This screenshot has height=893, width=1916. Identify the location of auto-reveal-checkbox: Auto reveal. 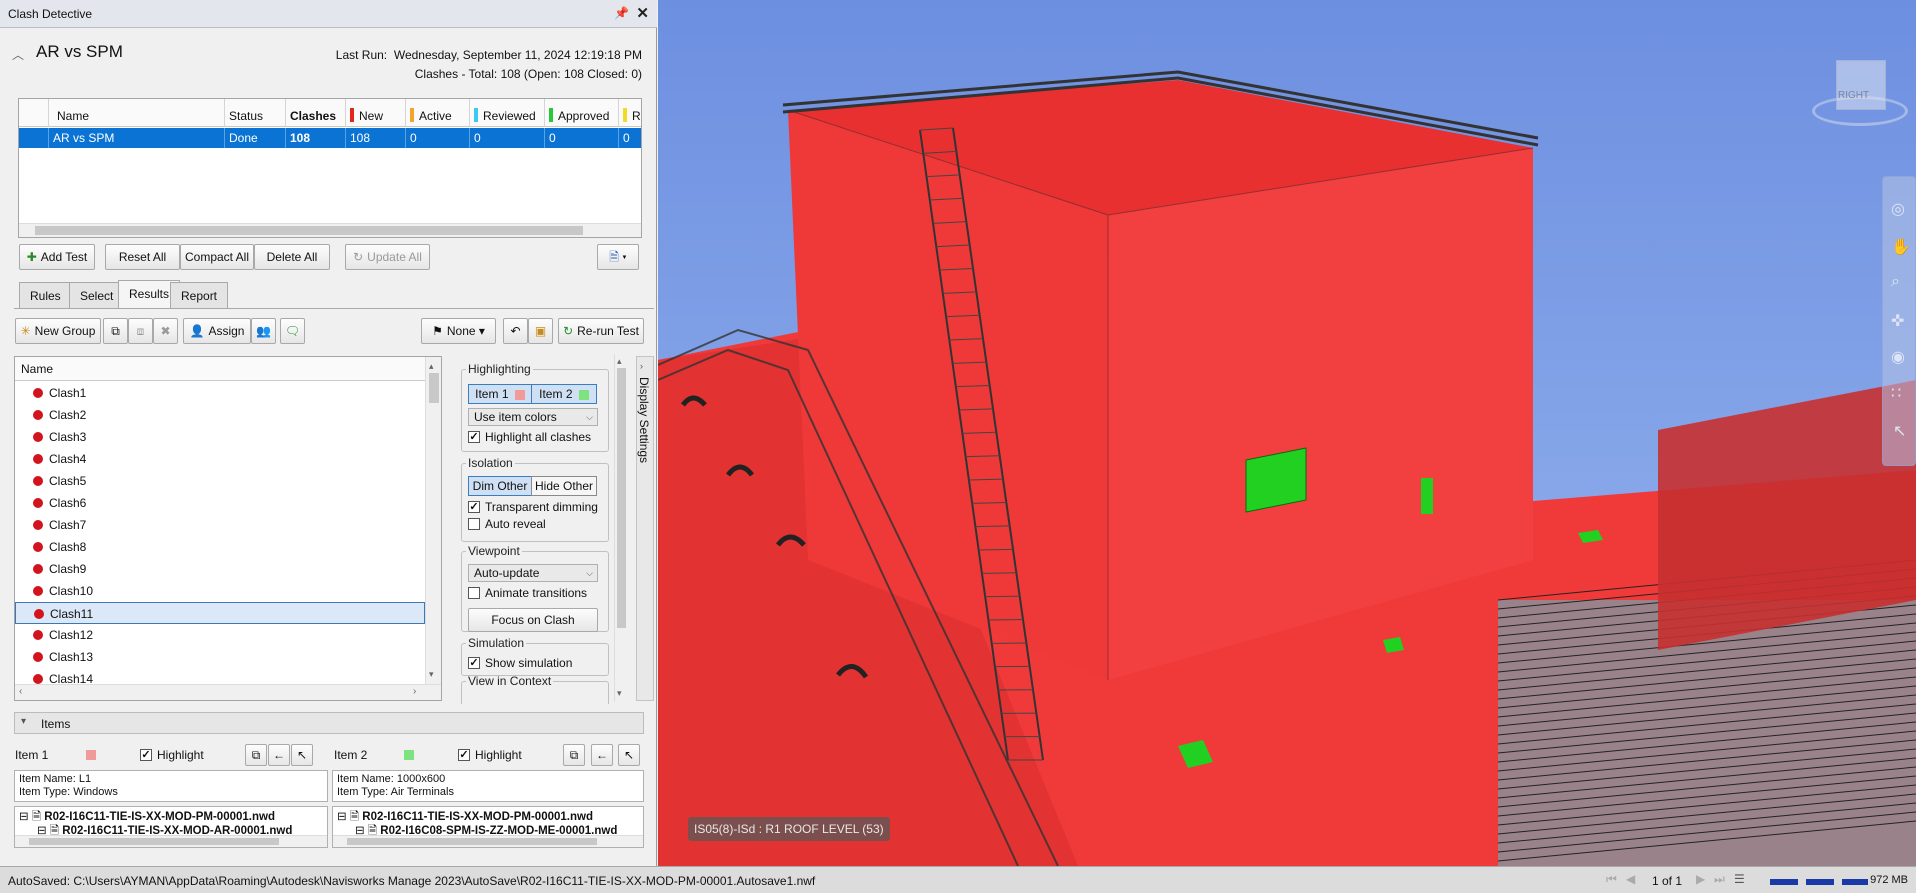
(507, 524).